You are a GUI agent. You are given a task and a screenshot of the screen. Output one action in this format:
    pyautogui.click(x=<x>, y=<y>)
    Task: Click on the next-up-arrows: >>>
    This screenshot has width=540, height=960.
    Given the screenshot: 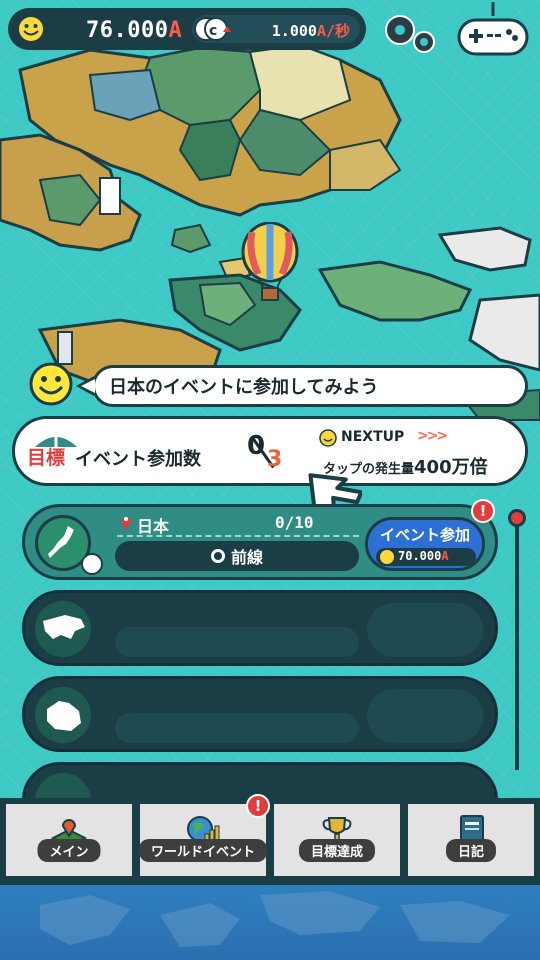 What is the action you would take?
    pyautogui.click(x=432, y=436)
    